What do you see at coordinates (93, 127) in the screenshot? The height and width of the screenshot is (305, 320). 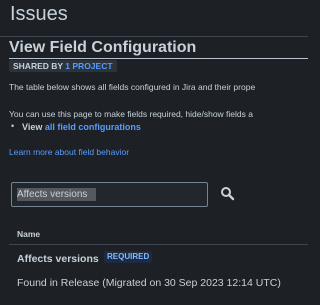 I see `all-field-configurations-link: all field configurations` at bounding box center [93, 127].